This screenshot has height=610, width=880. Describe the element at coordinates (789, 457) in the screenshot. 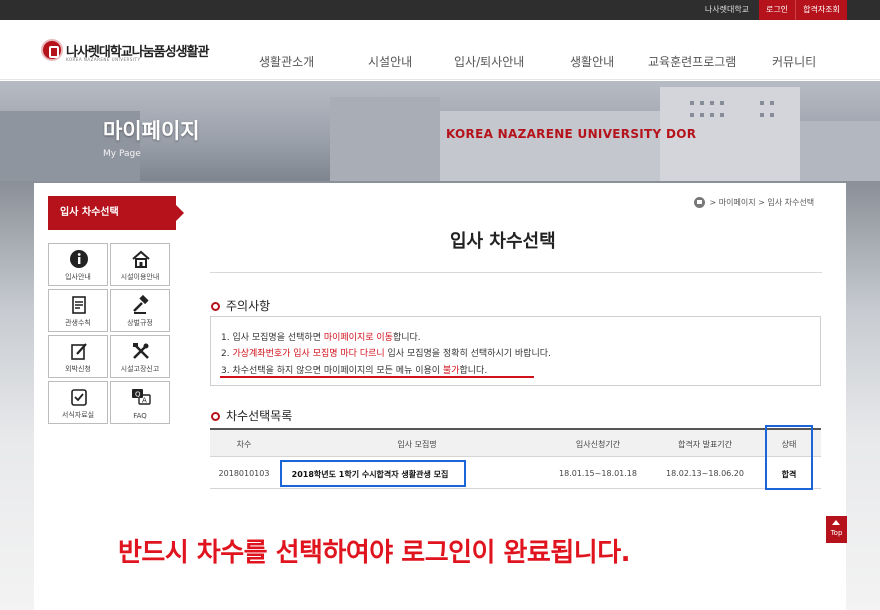

I see `highlight-box-status` at that location.